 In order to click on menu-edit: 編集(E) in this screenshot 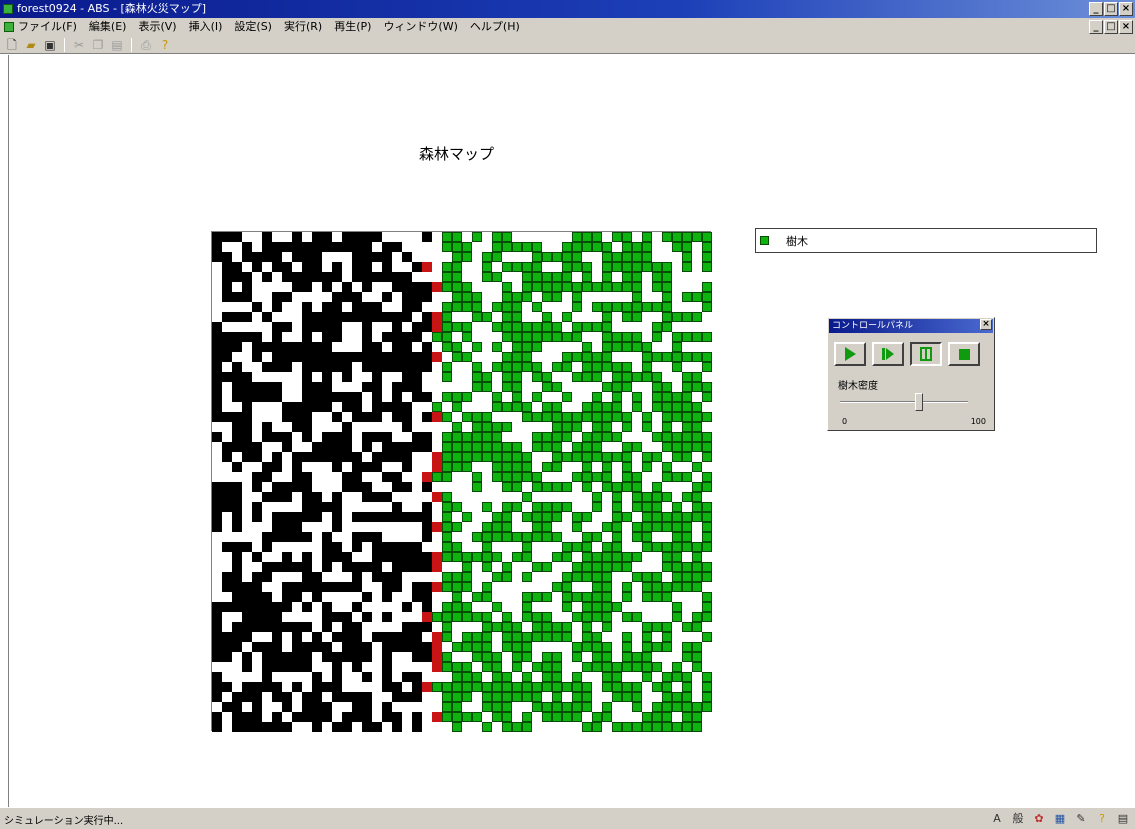, I will do `click(108, 27)`.